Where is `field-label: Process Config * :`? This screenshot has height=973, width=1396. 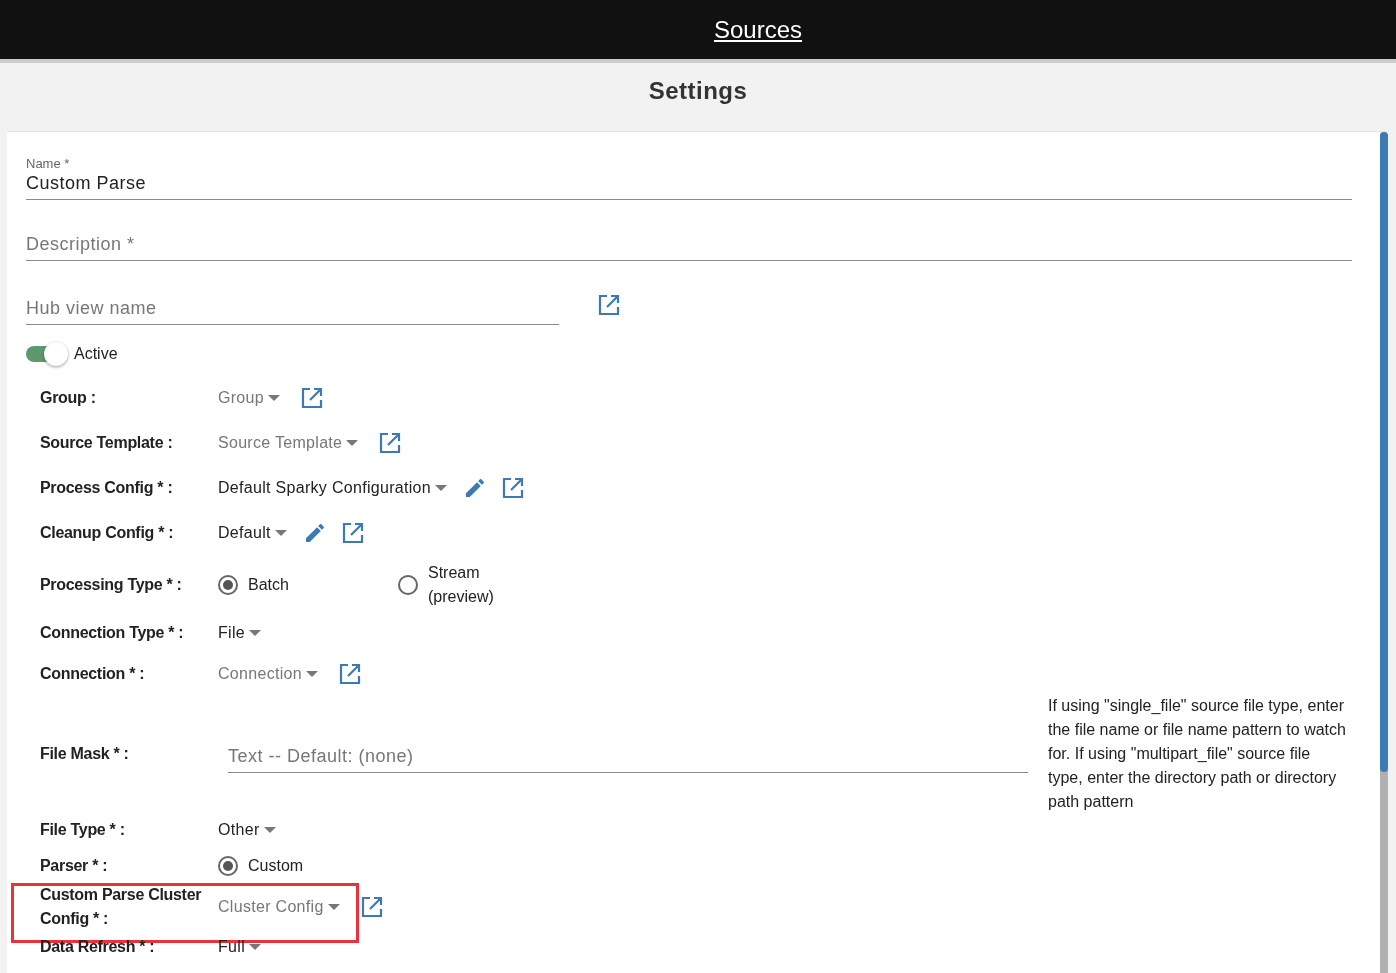
field-label: Process Config * : is located at coordinates (107, 487).